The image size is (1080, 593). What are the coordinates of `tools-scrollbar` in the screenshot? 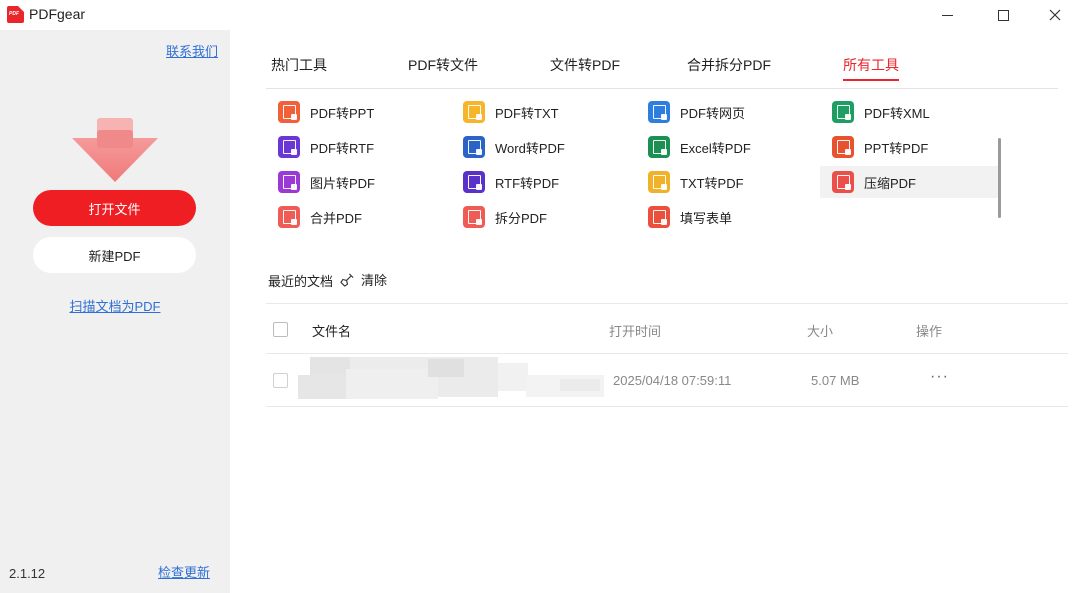 It's located at (999, 178).